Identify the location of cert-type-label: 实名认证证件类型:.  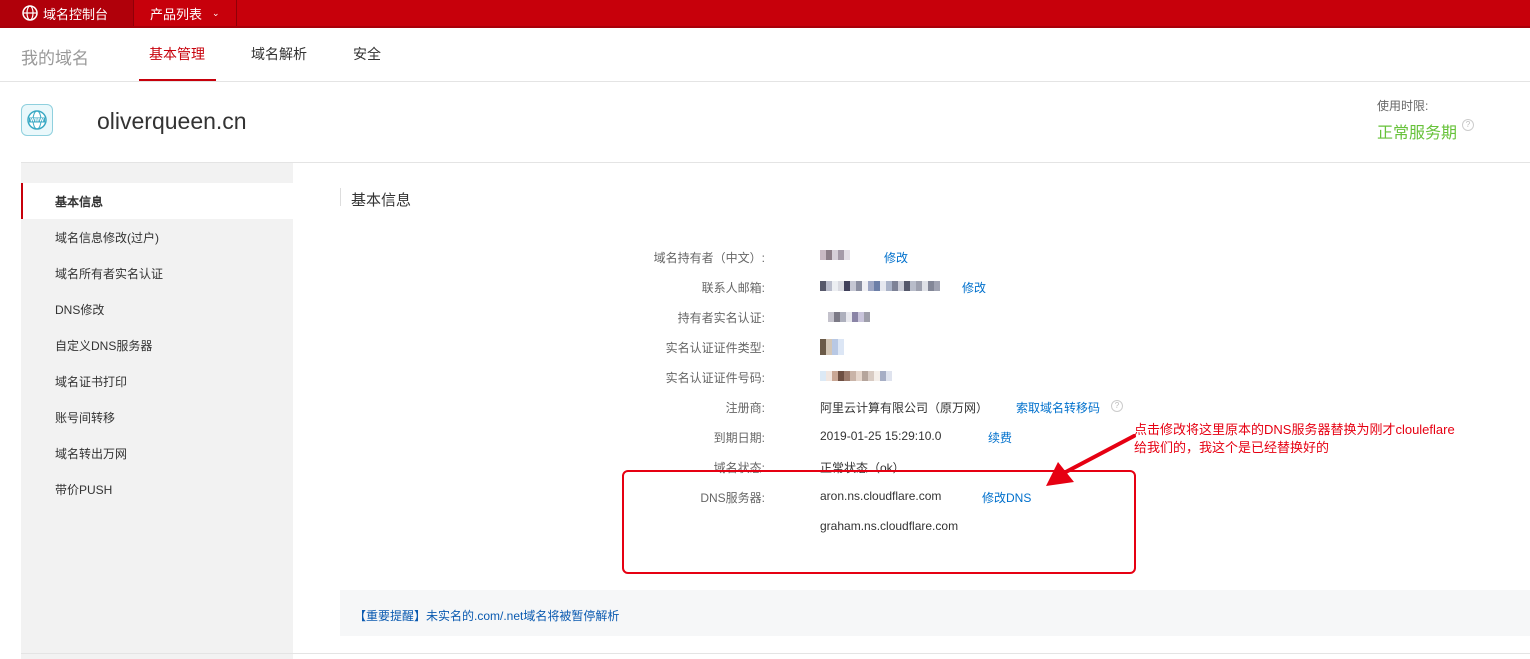
(715, 348).